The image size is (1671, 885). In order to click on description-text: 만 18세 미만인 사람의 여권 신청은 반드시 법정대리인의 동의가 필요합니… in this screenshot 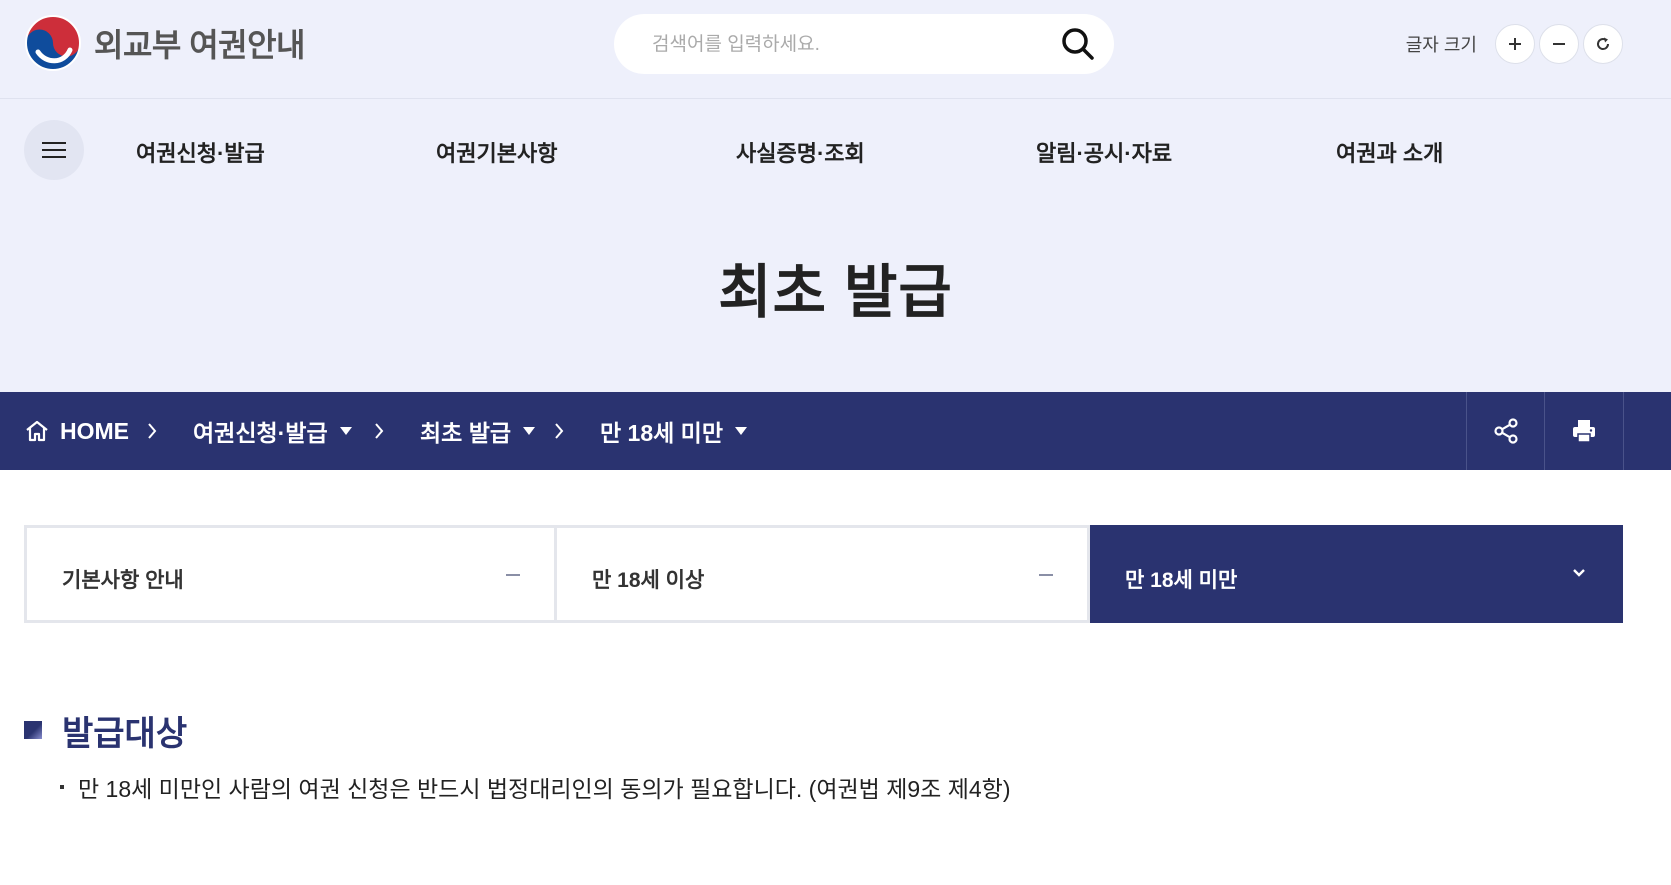, I will do `click(544, 789)`.